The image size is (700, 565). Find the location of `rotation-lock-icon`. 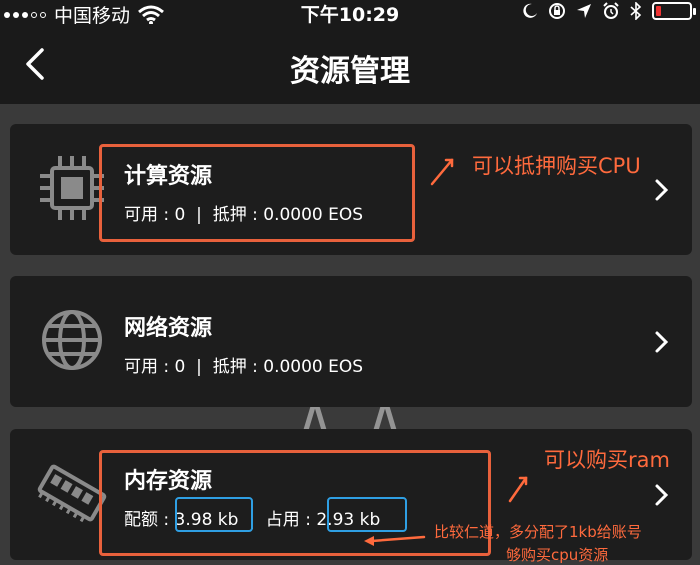

rotation-lock-icon is located at coordinates (557, 11).